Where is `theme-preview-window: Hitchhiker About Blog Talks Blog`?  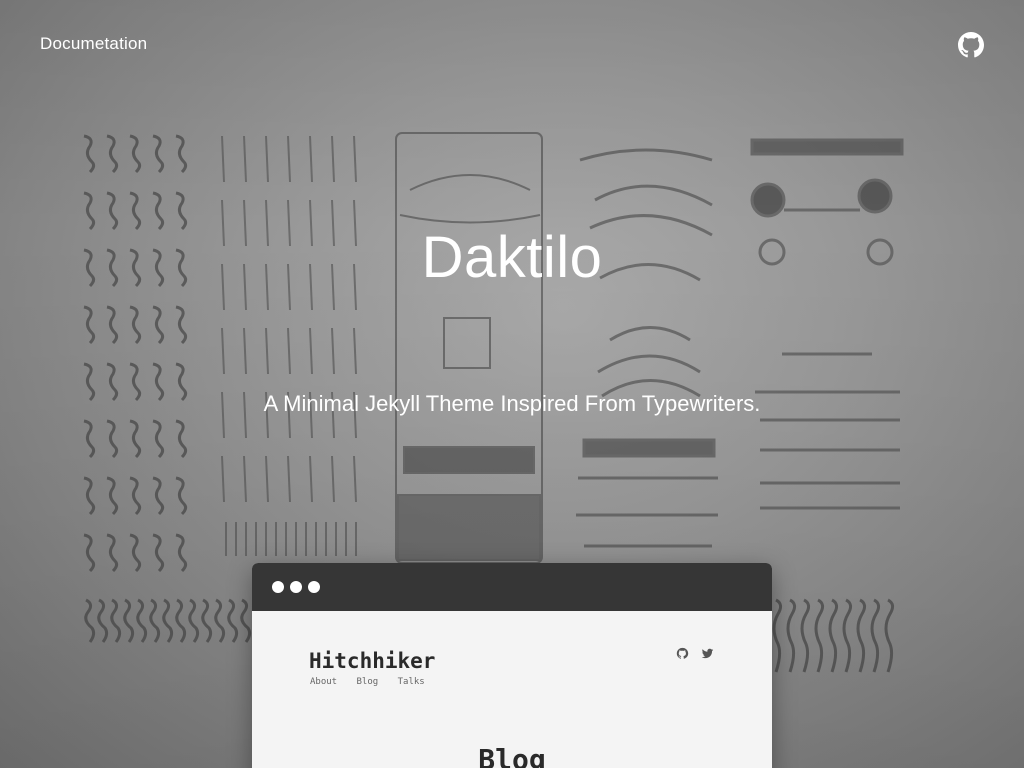
theme-preview-window: Hitchhiker About Blog Talks Blog is located at coordinates (512, 665).